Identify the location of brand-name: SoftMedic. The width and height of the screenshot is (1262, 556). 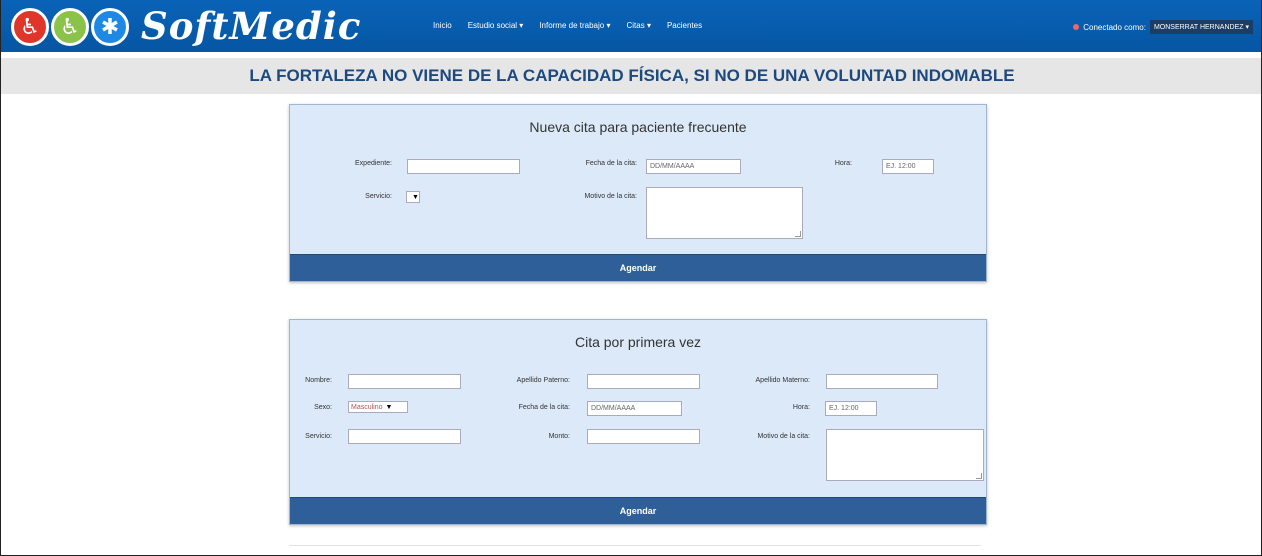
(251, 26).